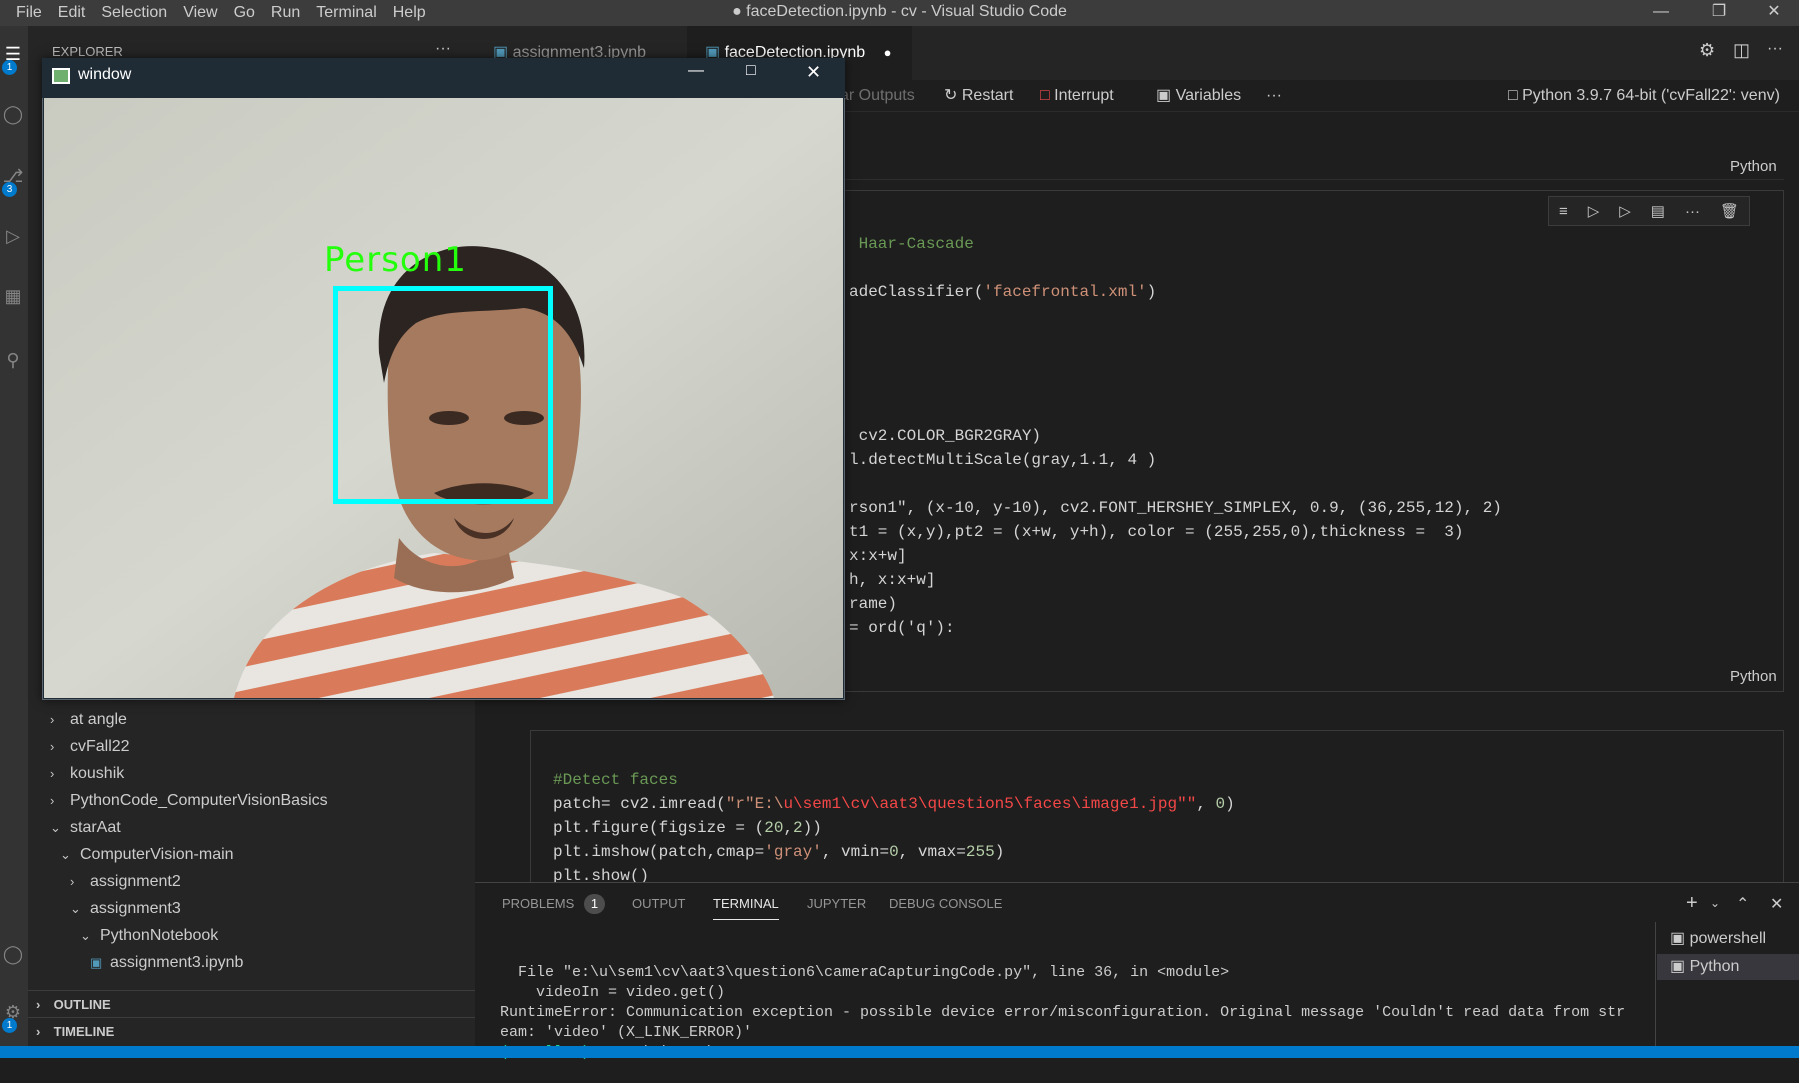  What do you see at coordinates (696, 71) in the screenshot?
I see `opencv-minimize-button: —` at bounding box center [696, 71].